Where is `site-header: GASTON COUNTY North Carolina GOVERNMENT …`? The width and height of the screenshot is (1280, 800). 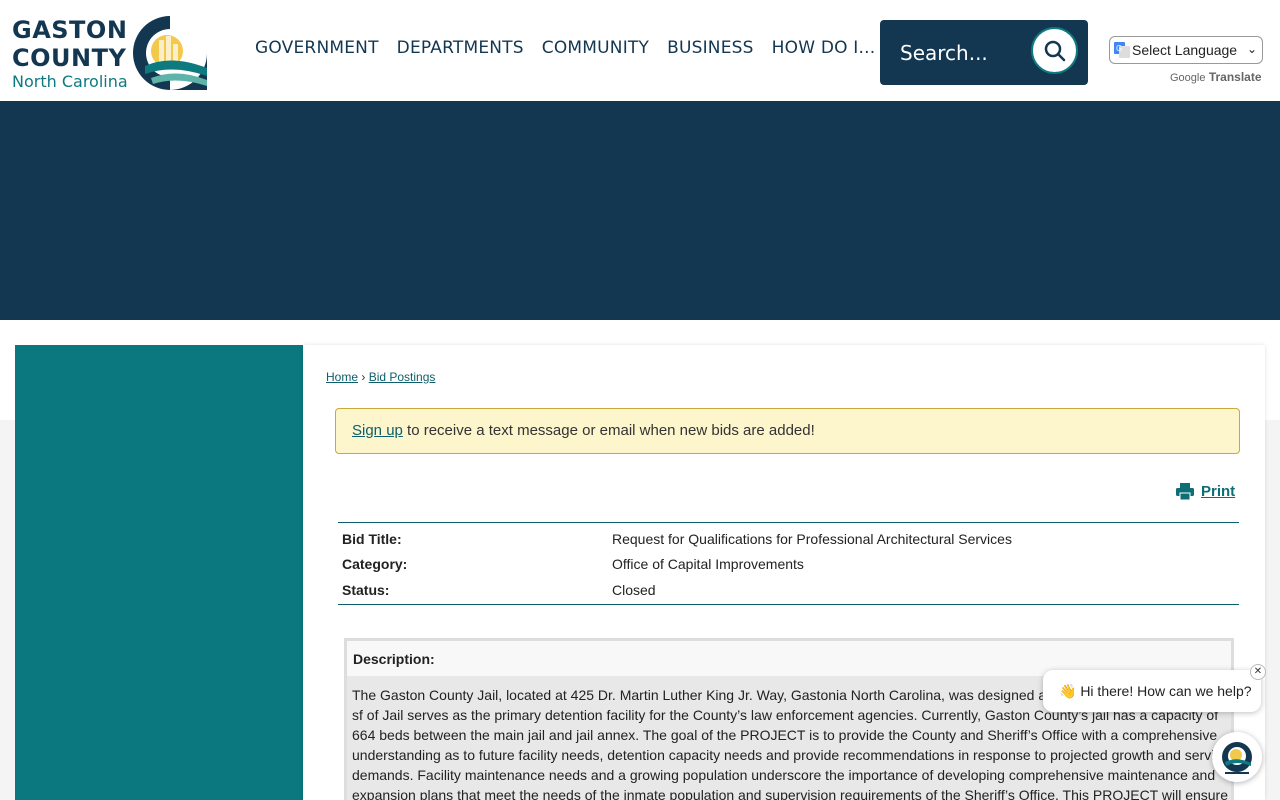
site-header: GASTON COUNTY North Carolina GOVERNMENT … is located at coordinates (640, 50).